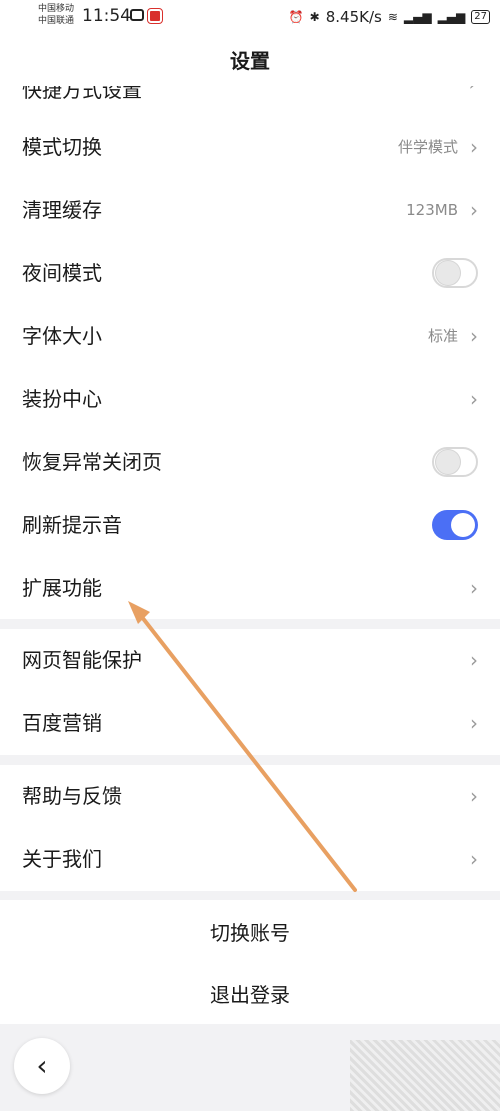  Describe the element at coordinates (62, 399) in the screenshot. I see `settings-row-label: 装扮中心` at that location.